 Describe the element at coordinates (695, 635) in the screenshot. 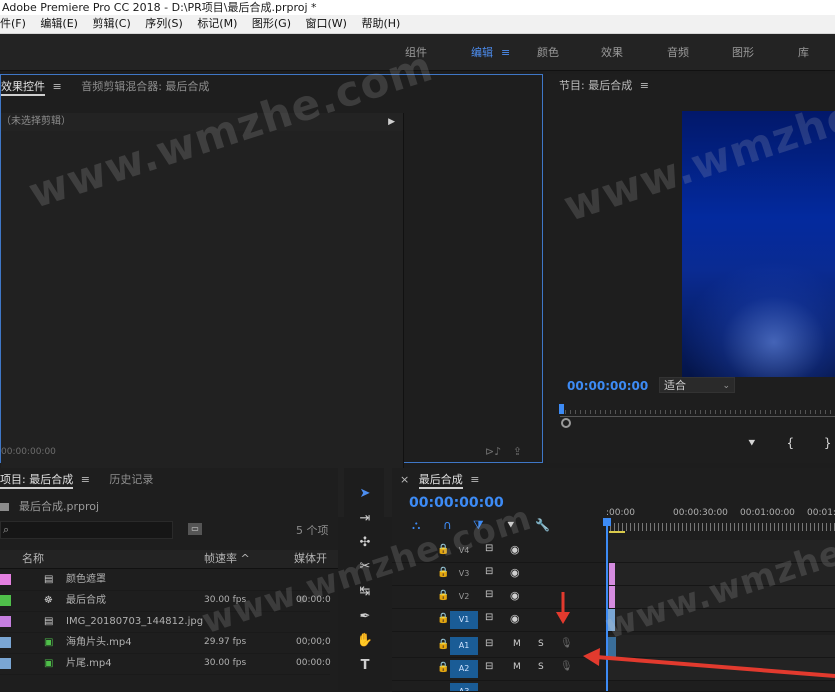

I see `annotation-arrows` at that location.